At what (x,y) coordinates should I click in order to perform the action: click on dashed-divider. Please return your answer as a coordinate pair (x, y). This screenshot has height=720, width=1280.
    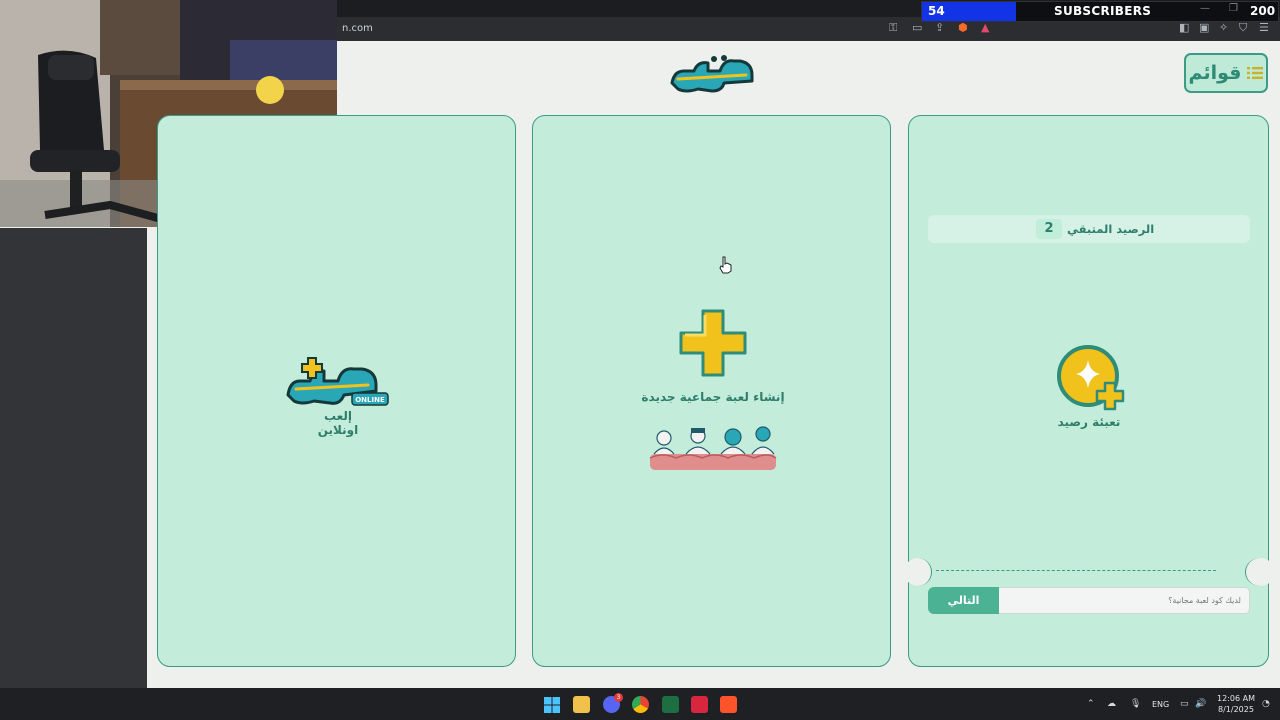
    Looking at the image, I should click on (1076, 570).